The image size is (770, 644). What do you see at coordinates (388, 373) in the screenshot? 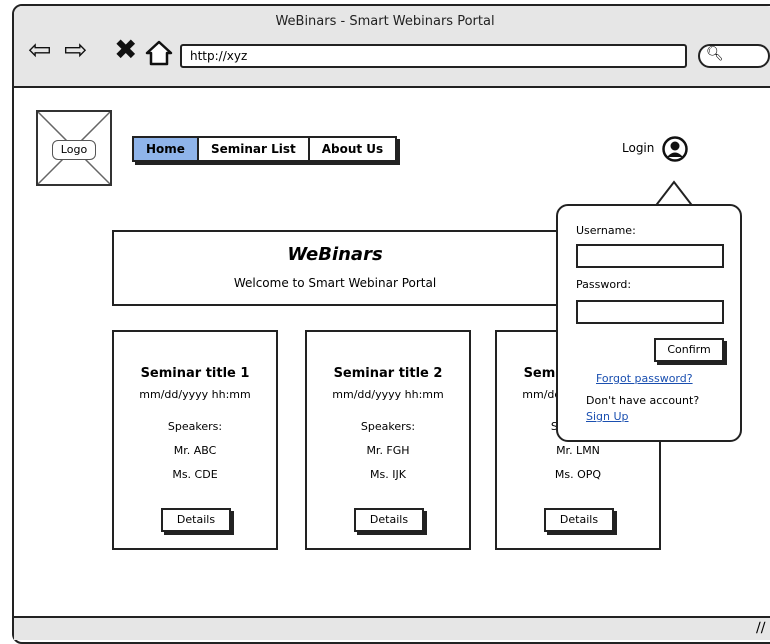
I see `seminar-title: Seminar title 2` at bounding box center [388, 373].